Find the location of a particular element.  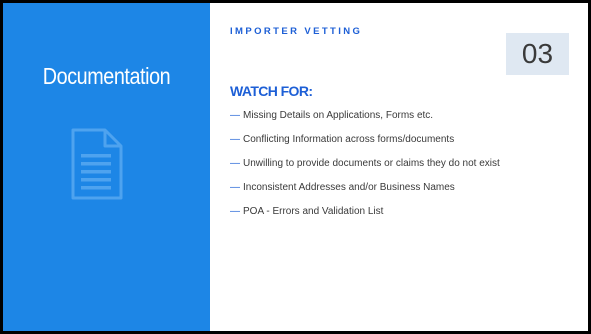

section-title: Documentation is located at coordinates (106, 76).